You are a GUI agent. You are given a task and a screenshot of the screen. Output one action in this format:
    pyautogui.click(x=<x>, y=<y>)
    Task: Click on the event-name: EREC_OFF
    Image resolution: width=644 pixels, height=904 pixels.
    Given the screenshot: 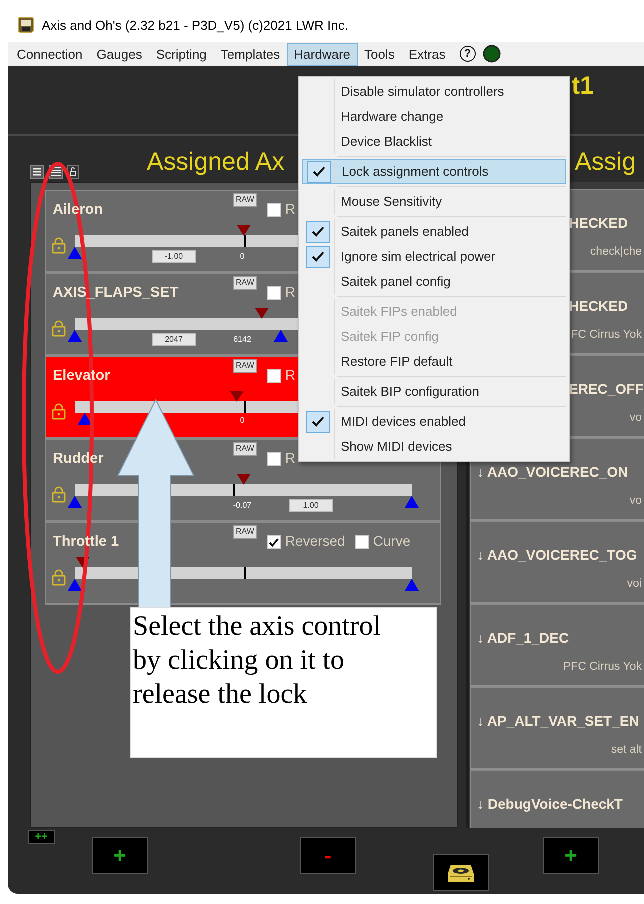 What is the action you would take?
    pyautogui.click(x=605, y=389)
    